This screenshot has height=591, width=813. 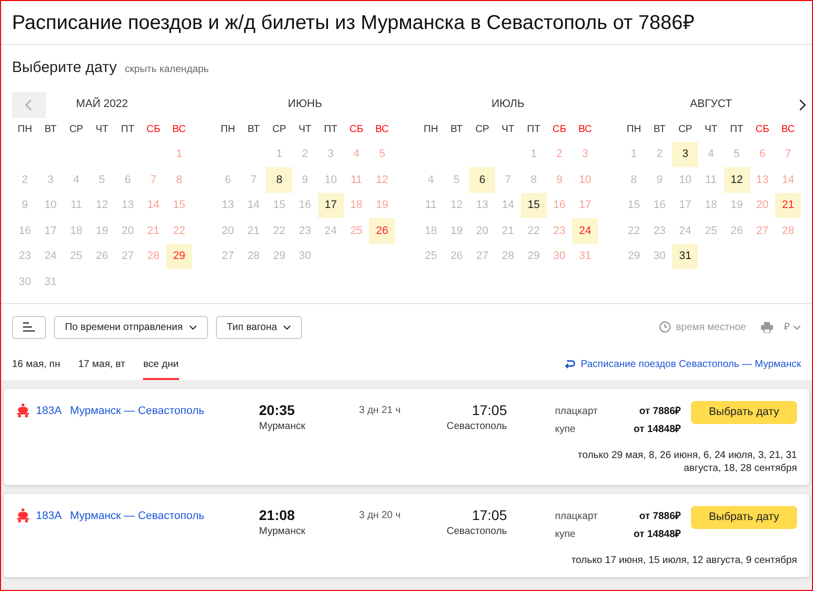 I want to click on reverse-route-link: Расписание поездов Севастополь — Мурманск, so click(x=682, y=368).